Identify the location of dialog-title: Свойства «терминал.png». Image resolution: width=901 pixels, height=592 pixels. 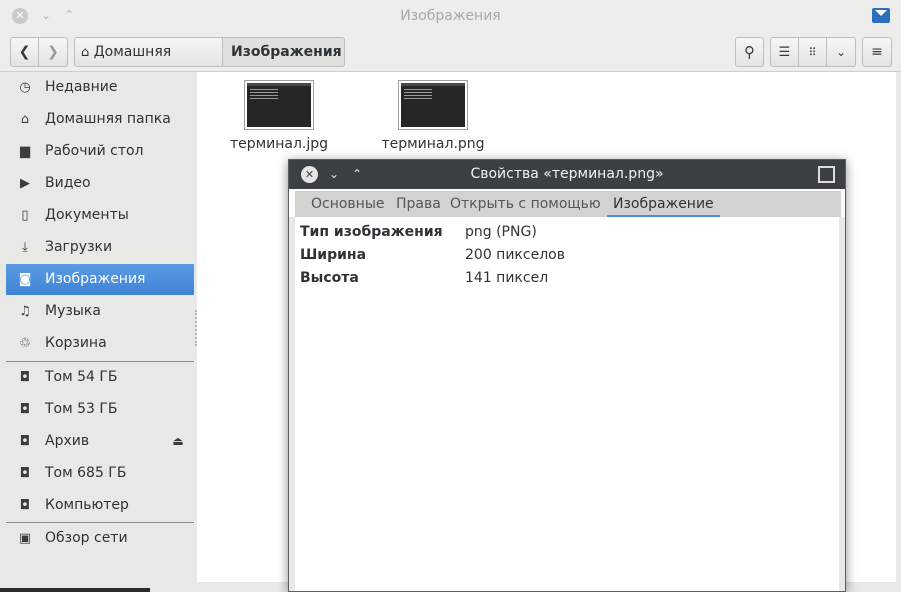
(567, 174).